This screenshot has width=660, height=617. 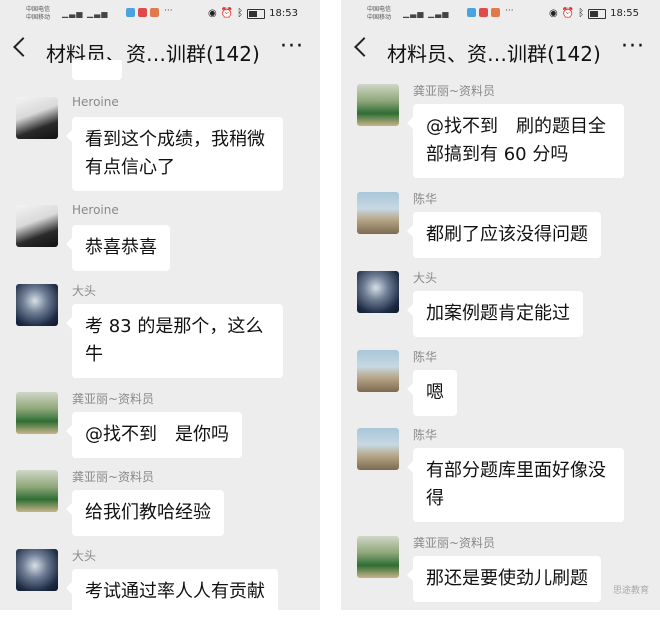 I want to click on message-bubble: 看到这个成绩，我稍微有点信心了, so click(x=174, y=154).